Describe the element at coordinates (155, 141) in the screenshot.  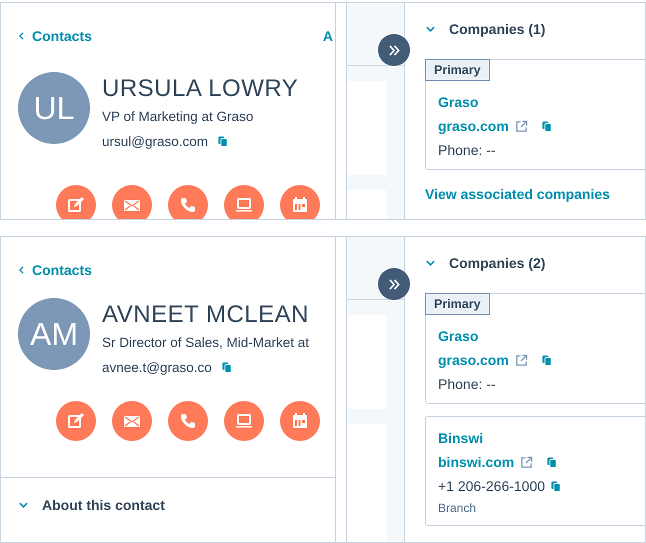
I see `email-address: ursul@graso.com` at that location.